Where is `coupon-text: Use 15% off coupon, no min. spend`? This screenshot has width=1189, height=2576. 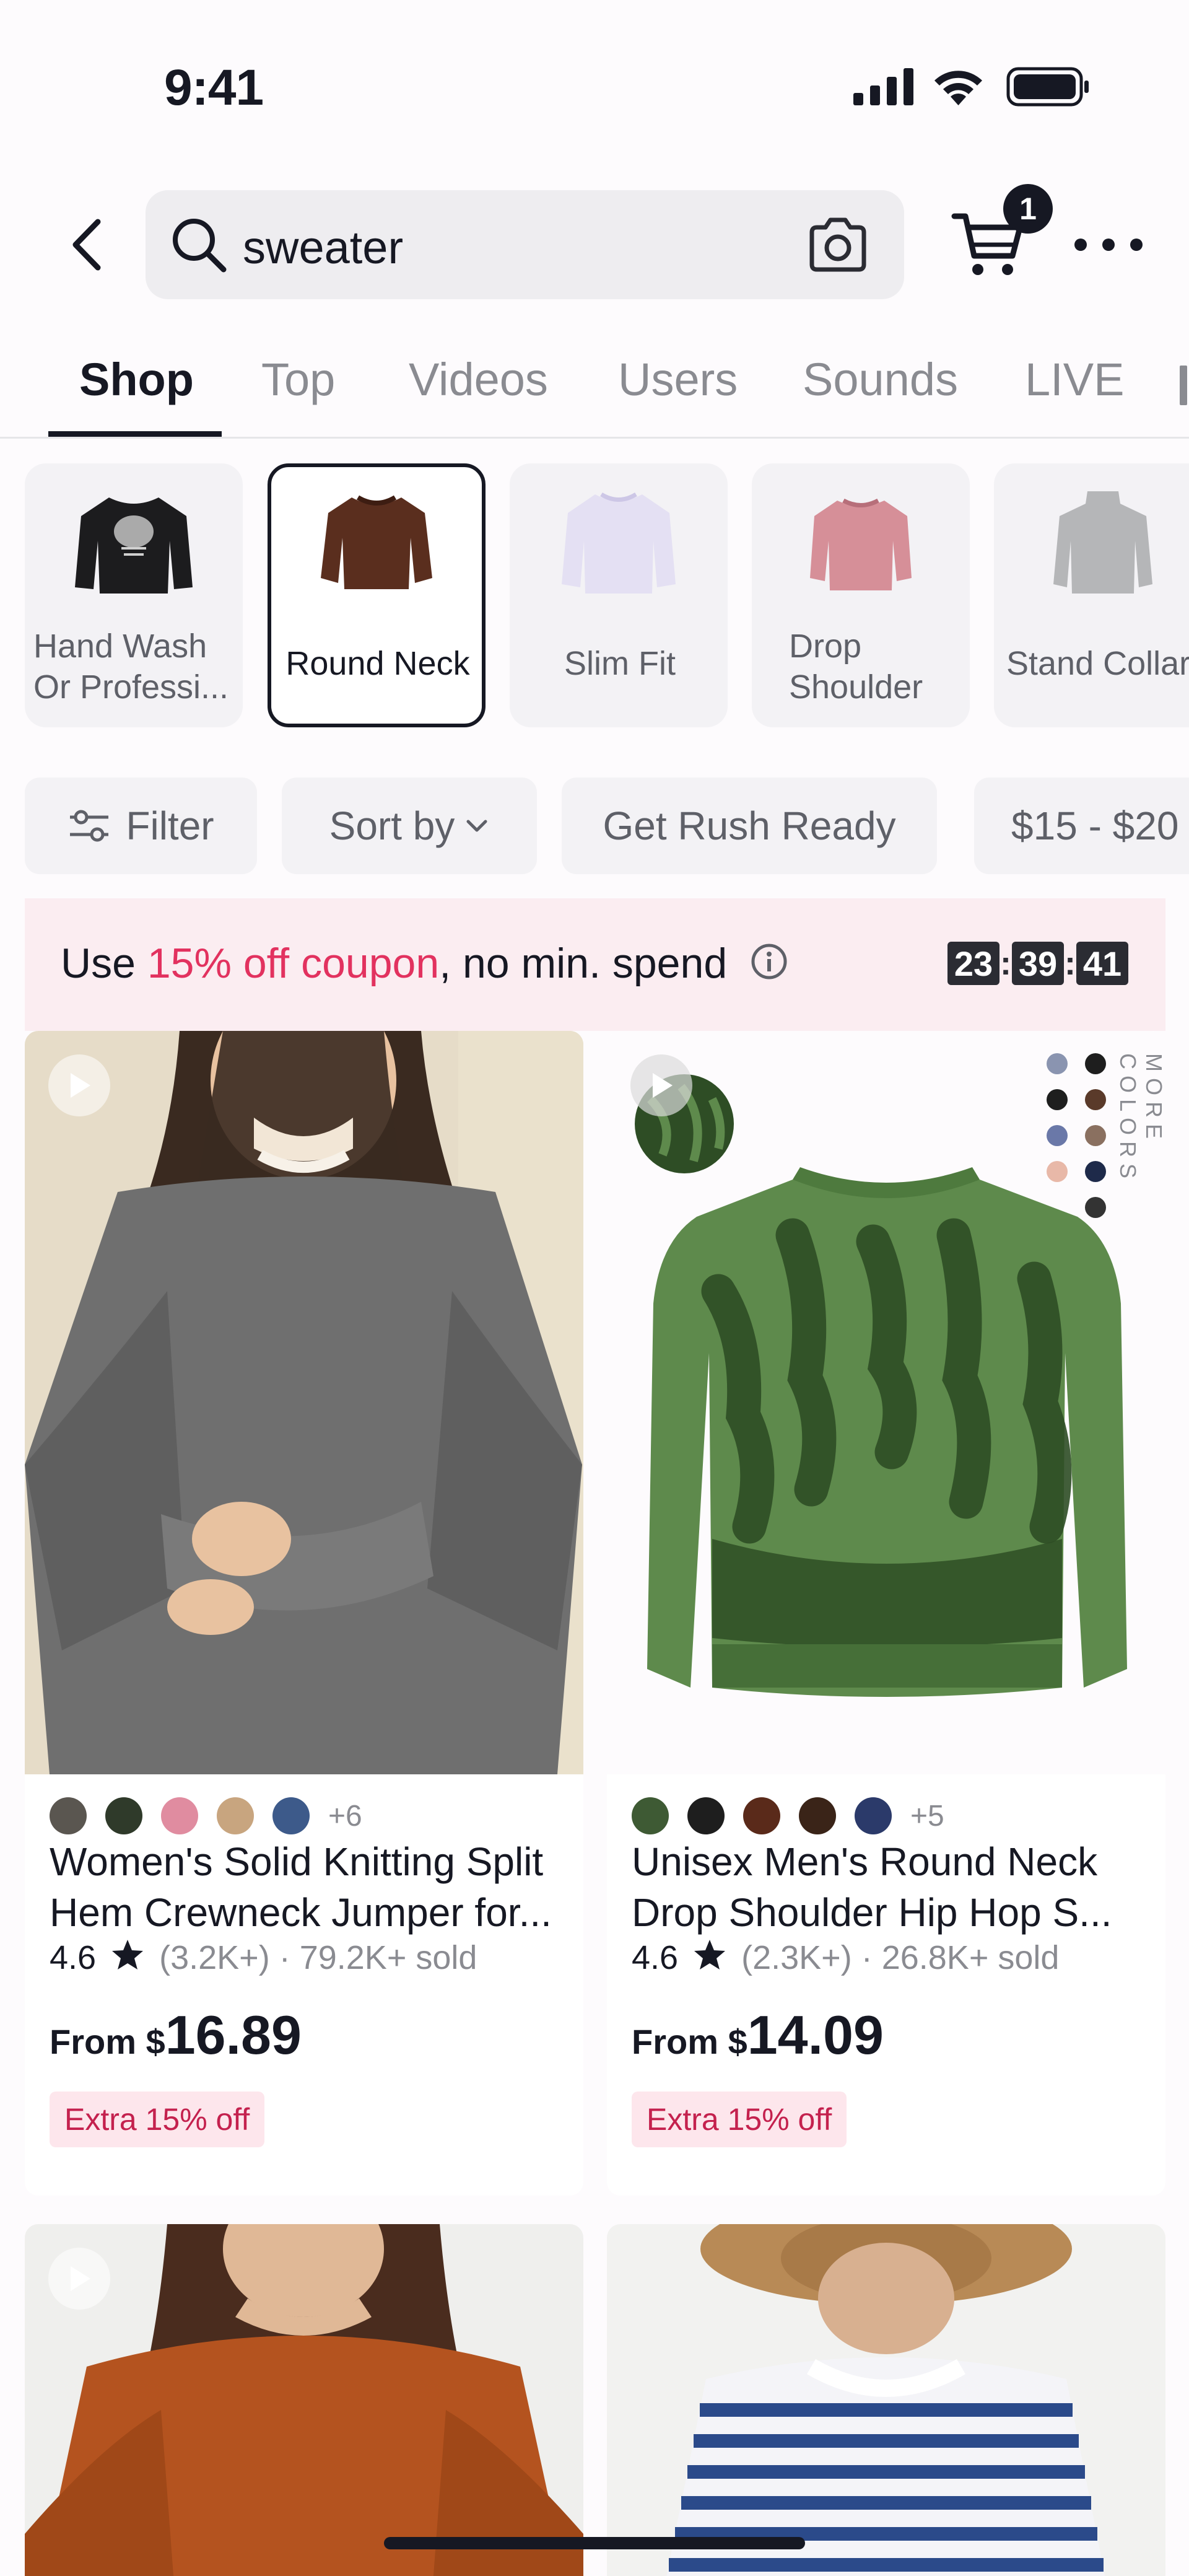 coupon-text: Use 15% off coupon, no min. spend is located at coordinates (424, 963).